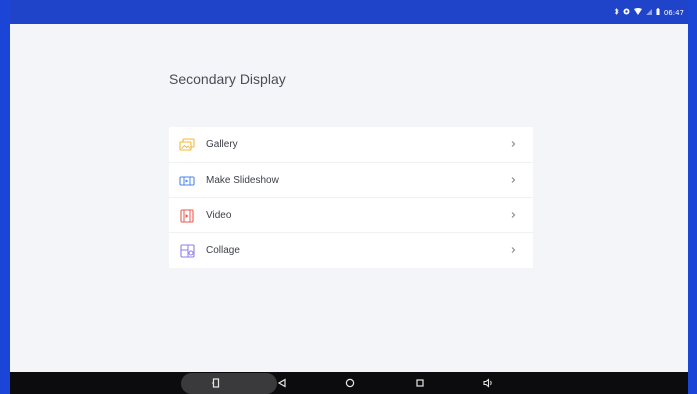 This screenshot has width=697, height=394. I want to click on collage-icon, so click(187, 251).